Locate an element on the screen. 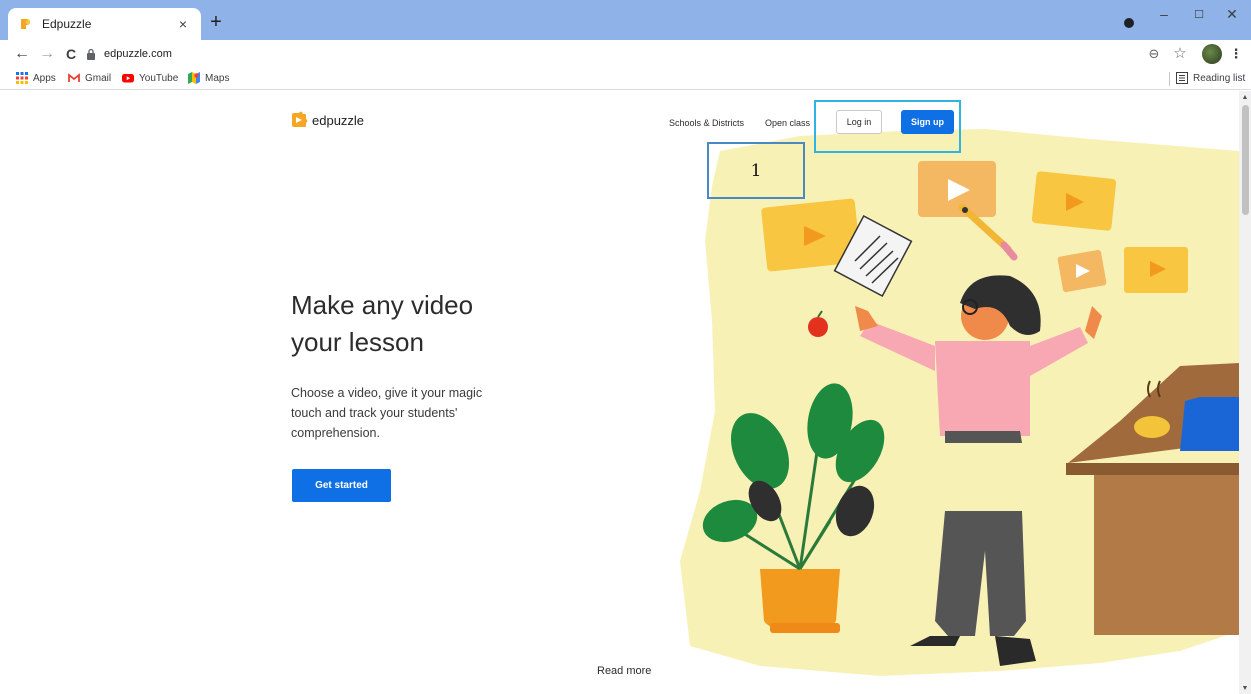  reading-list-button: Reading list is located at coordinates (1210, 78).